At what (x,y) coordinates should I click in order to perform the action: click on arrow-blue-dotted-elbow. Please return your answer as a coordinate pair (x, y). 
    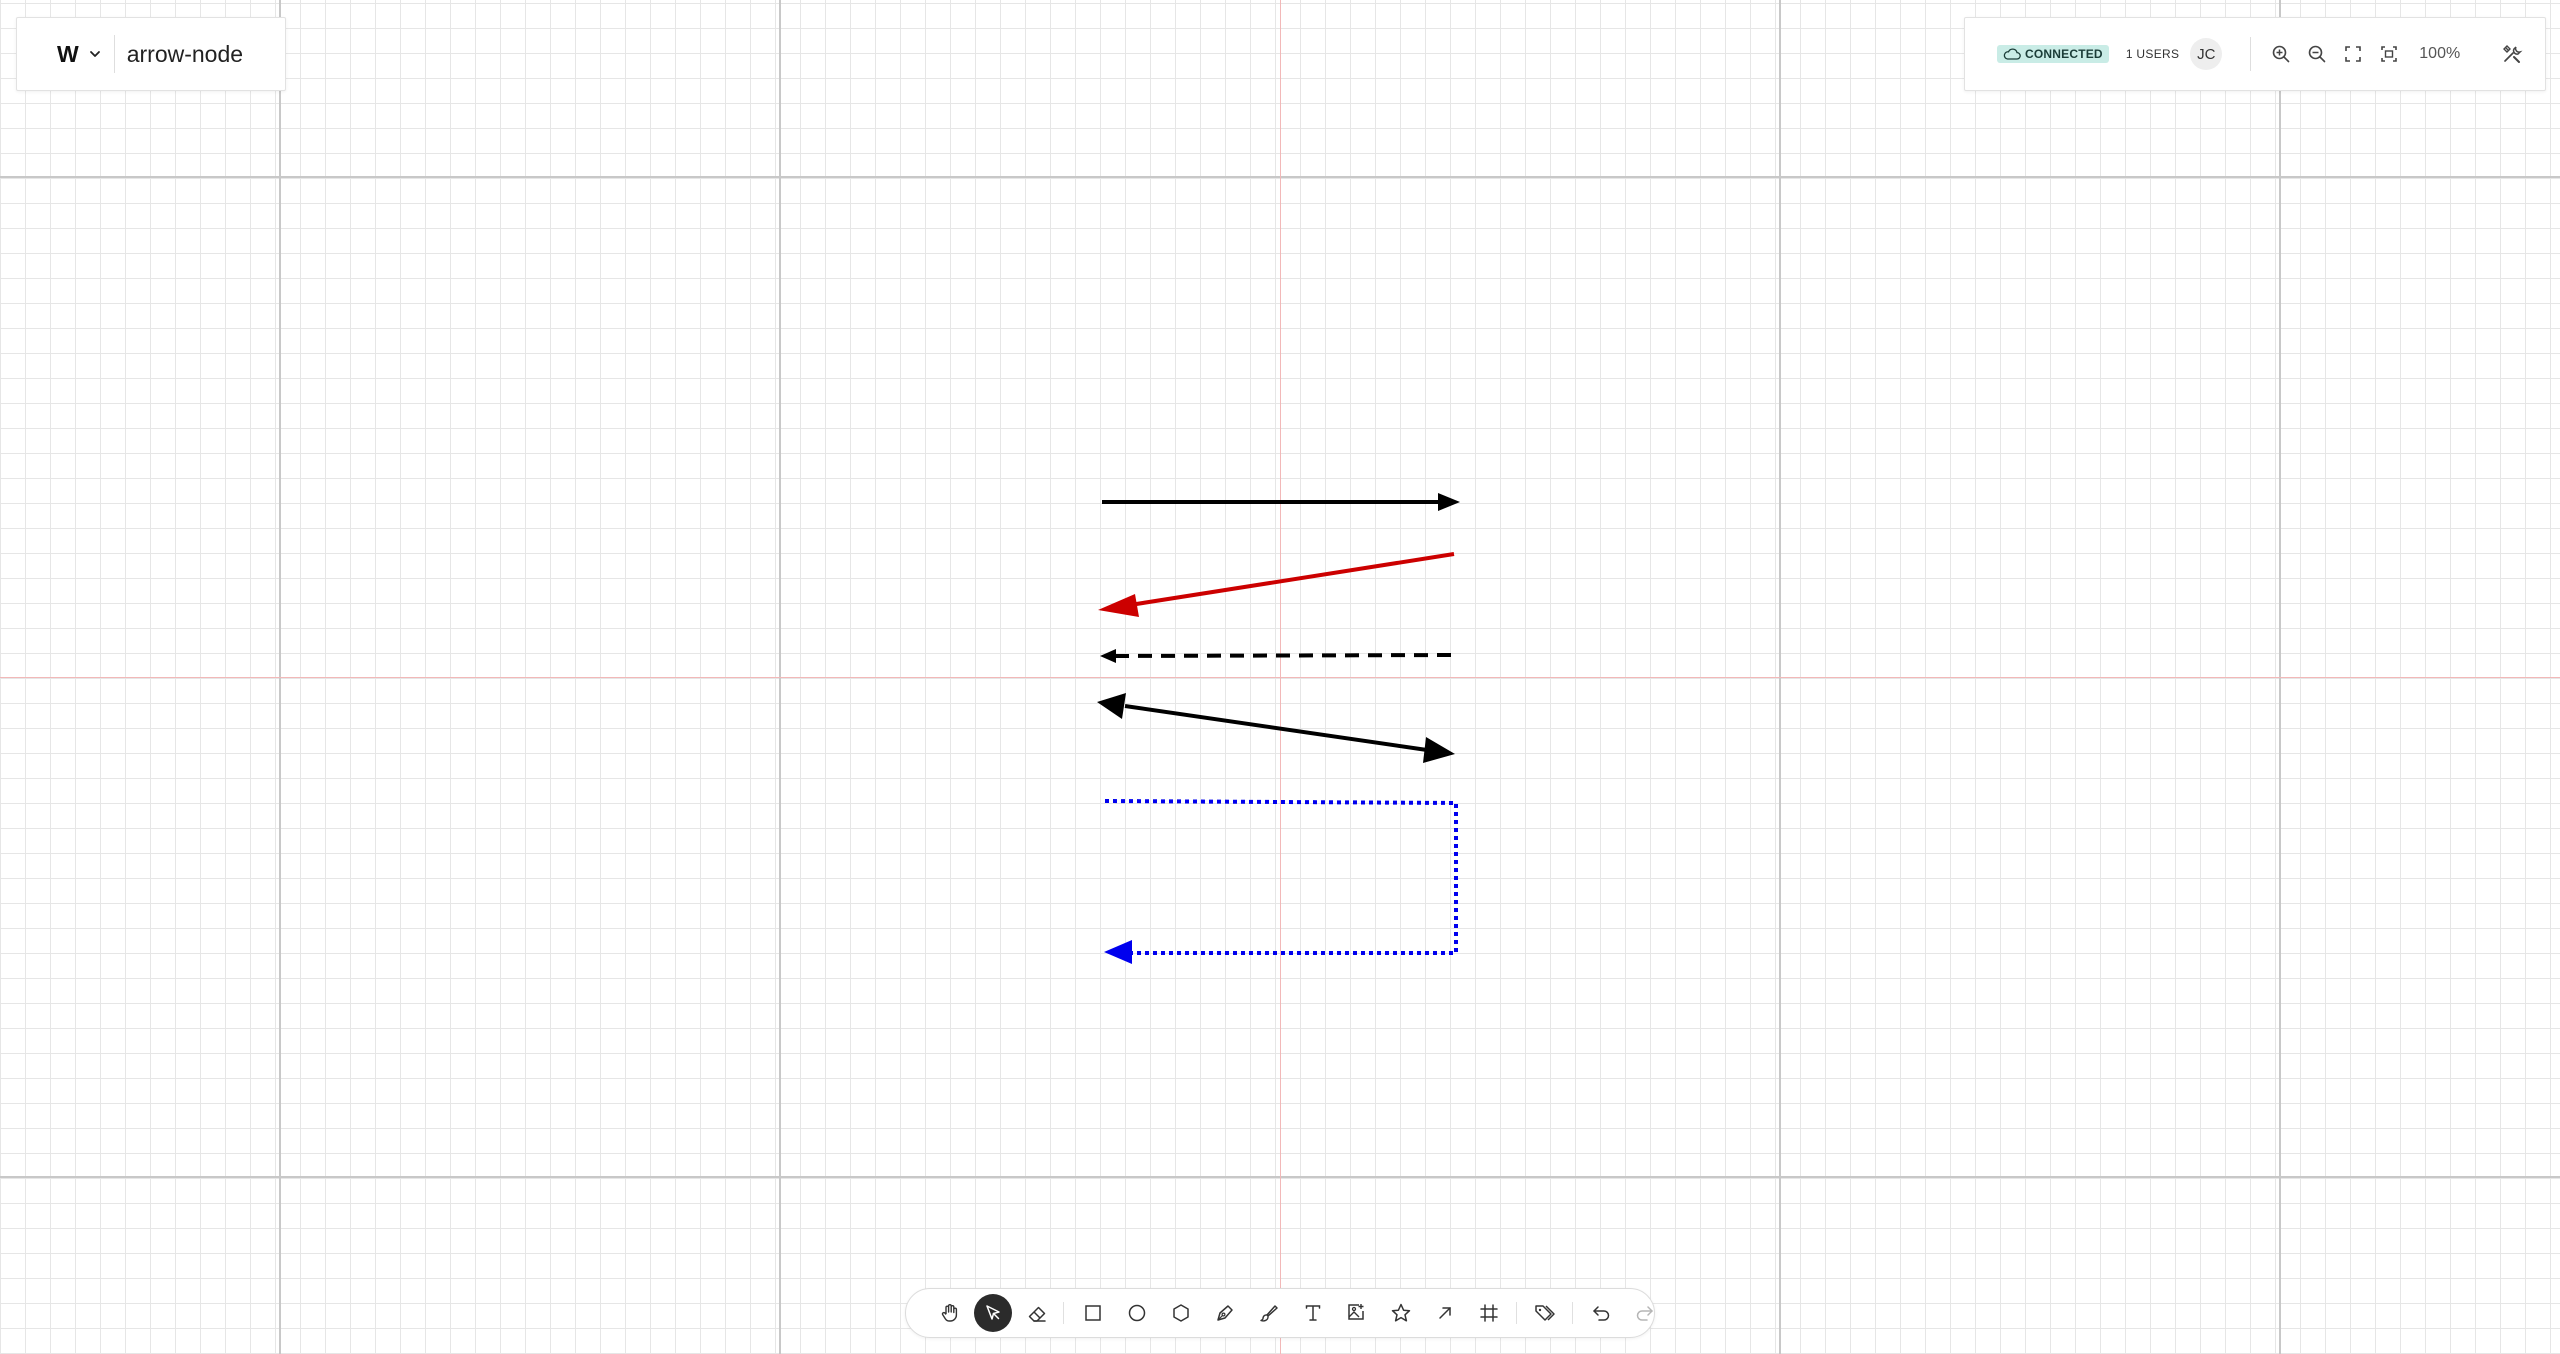
    Looking at the image, I should click on (1281, 881).